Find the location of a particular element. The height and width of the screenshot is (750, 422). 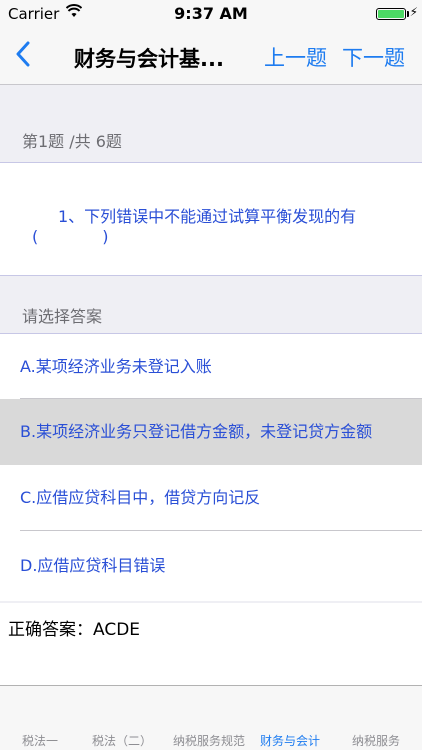

tab-tax-service-standards: 纳税服务规范 is located at coordinates (209, 740).